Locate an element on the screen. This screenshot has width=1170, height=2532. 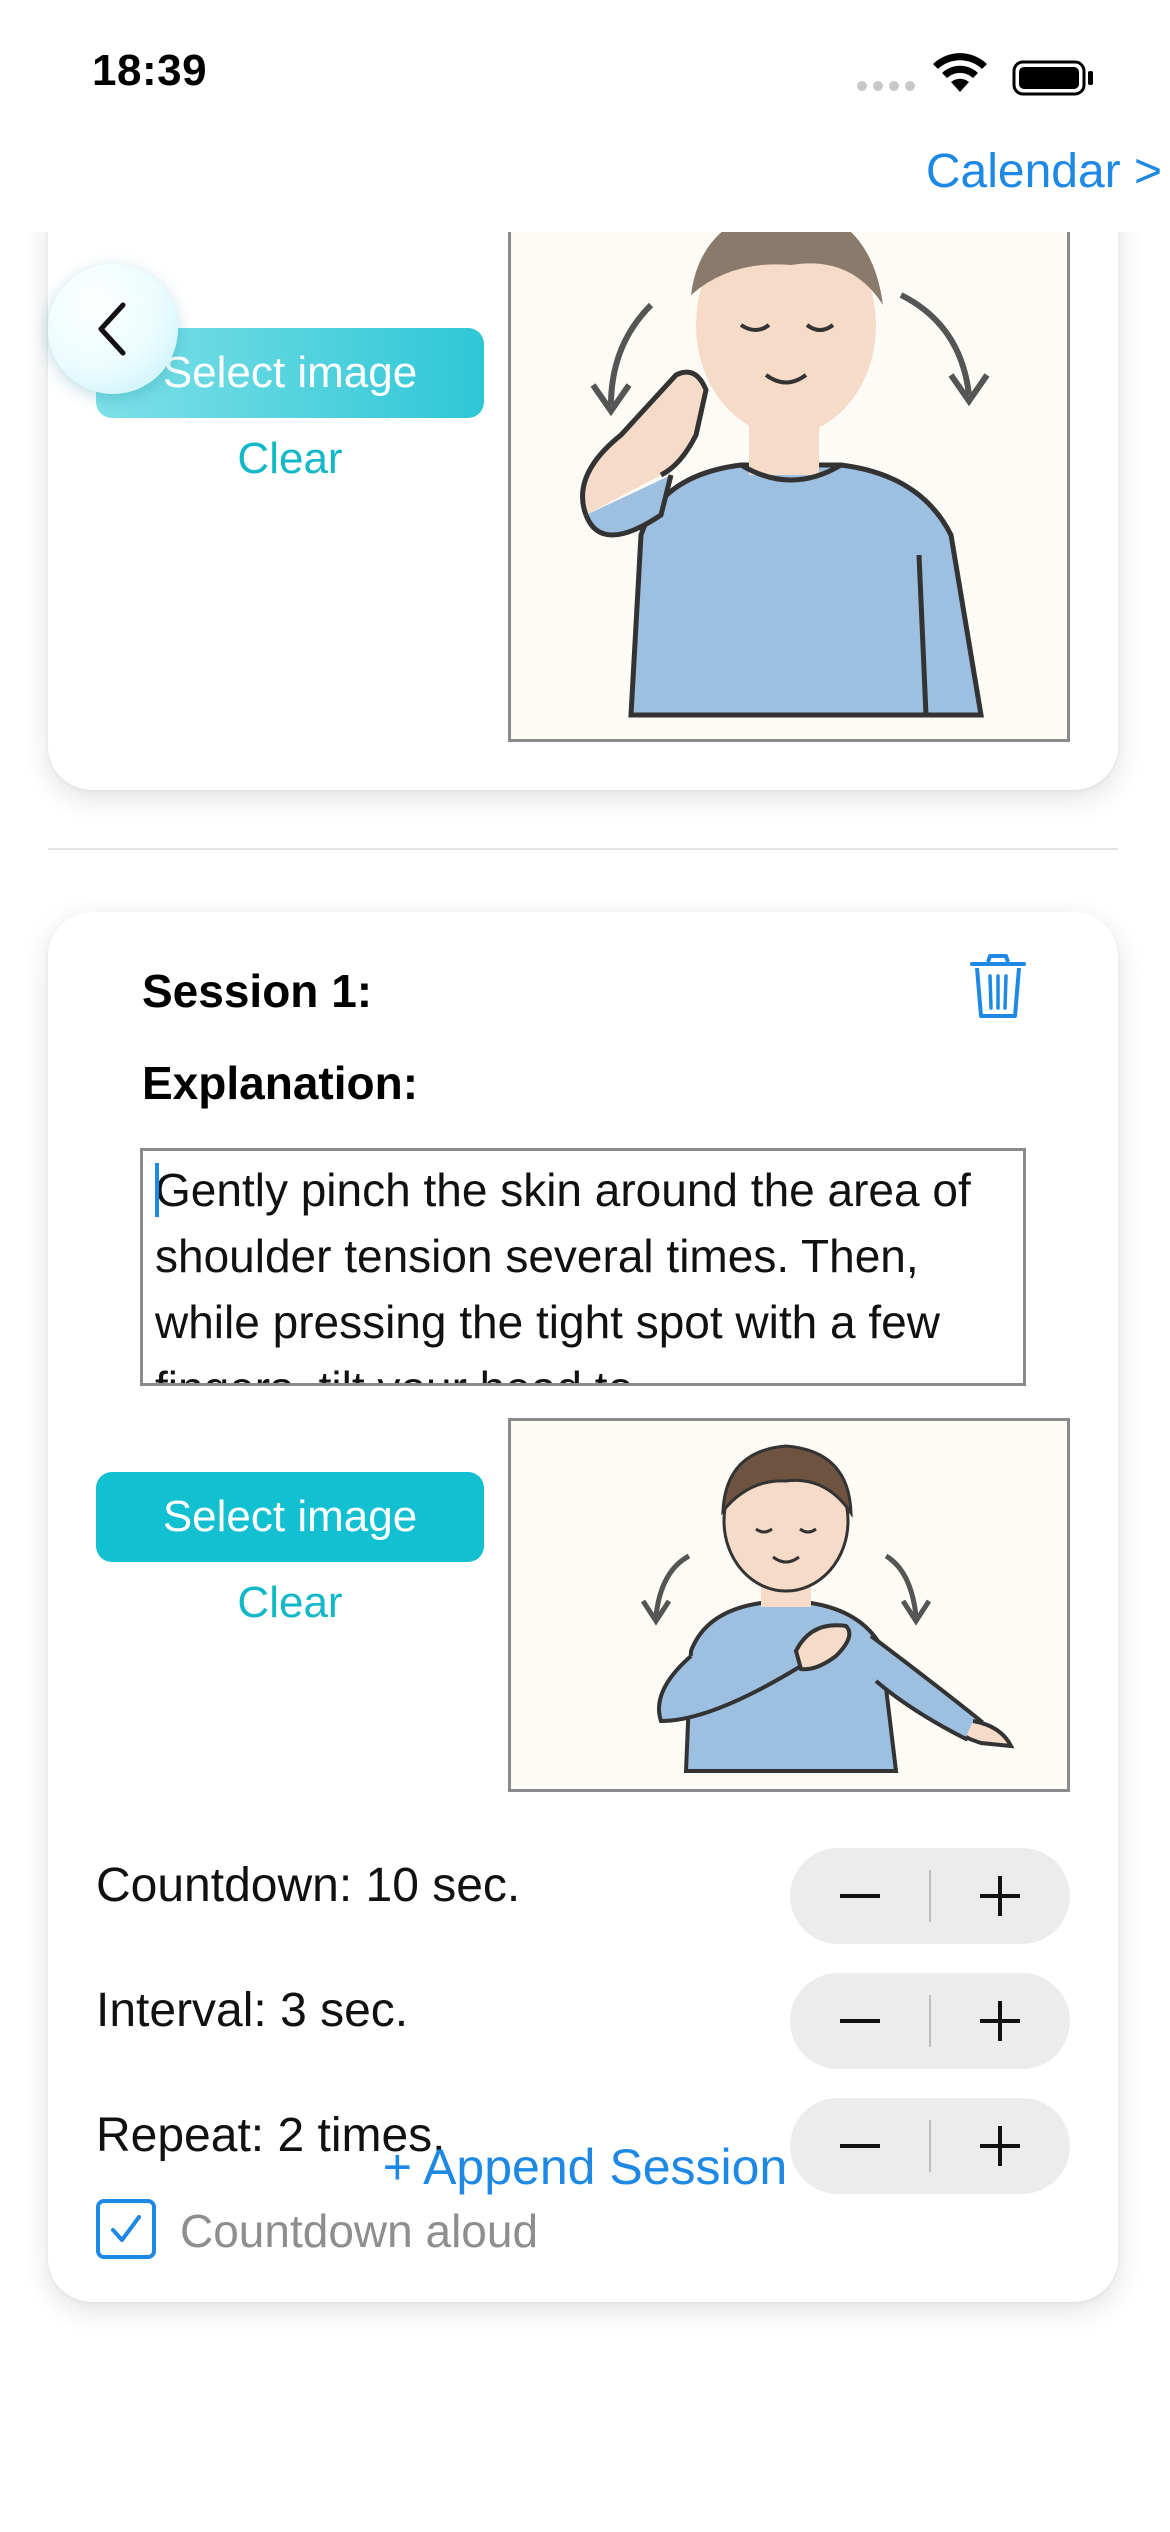
back-button is located at coordinates (113, 329).